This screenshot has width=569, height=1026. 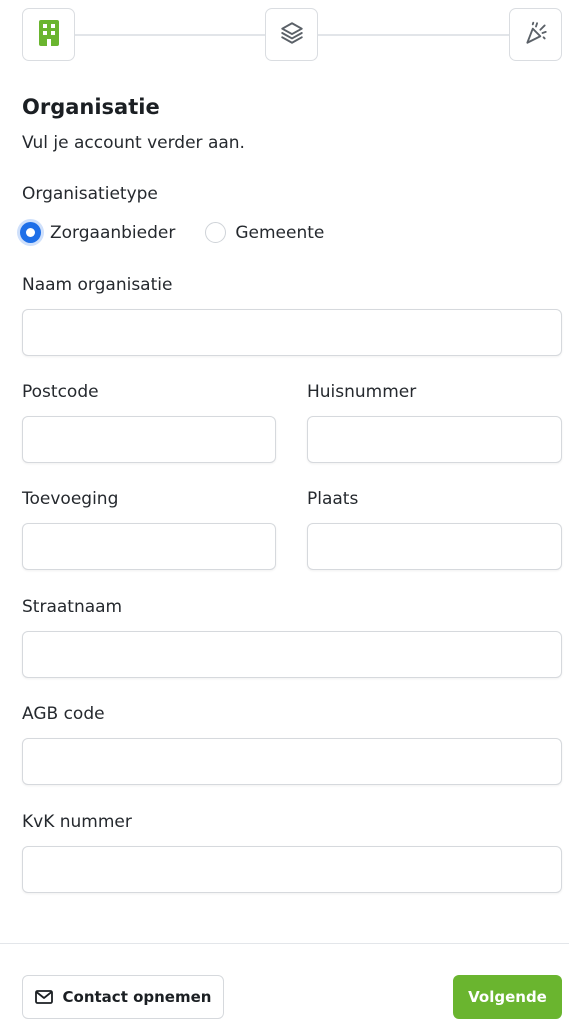 What do you see at coordinates (292, 332) in the screenshot?
I see `naam-organisatie-input` at bounding box center [292, 332].